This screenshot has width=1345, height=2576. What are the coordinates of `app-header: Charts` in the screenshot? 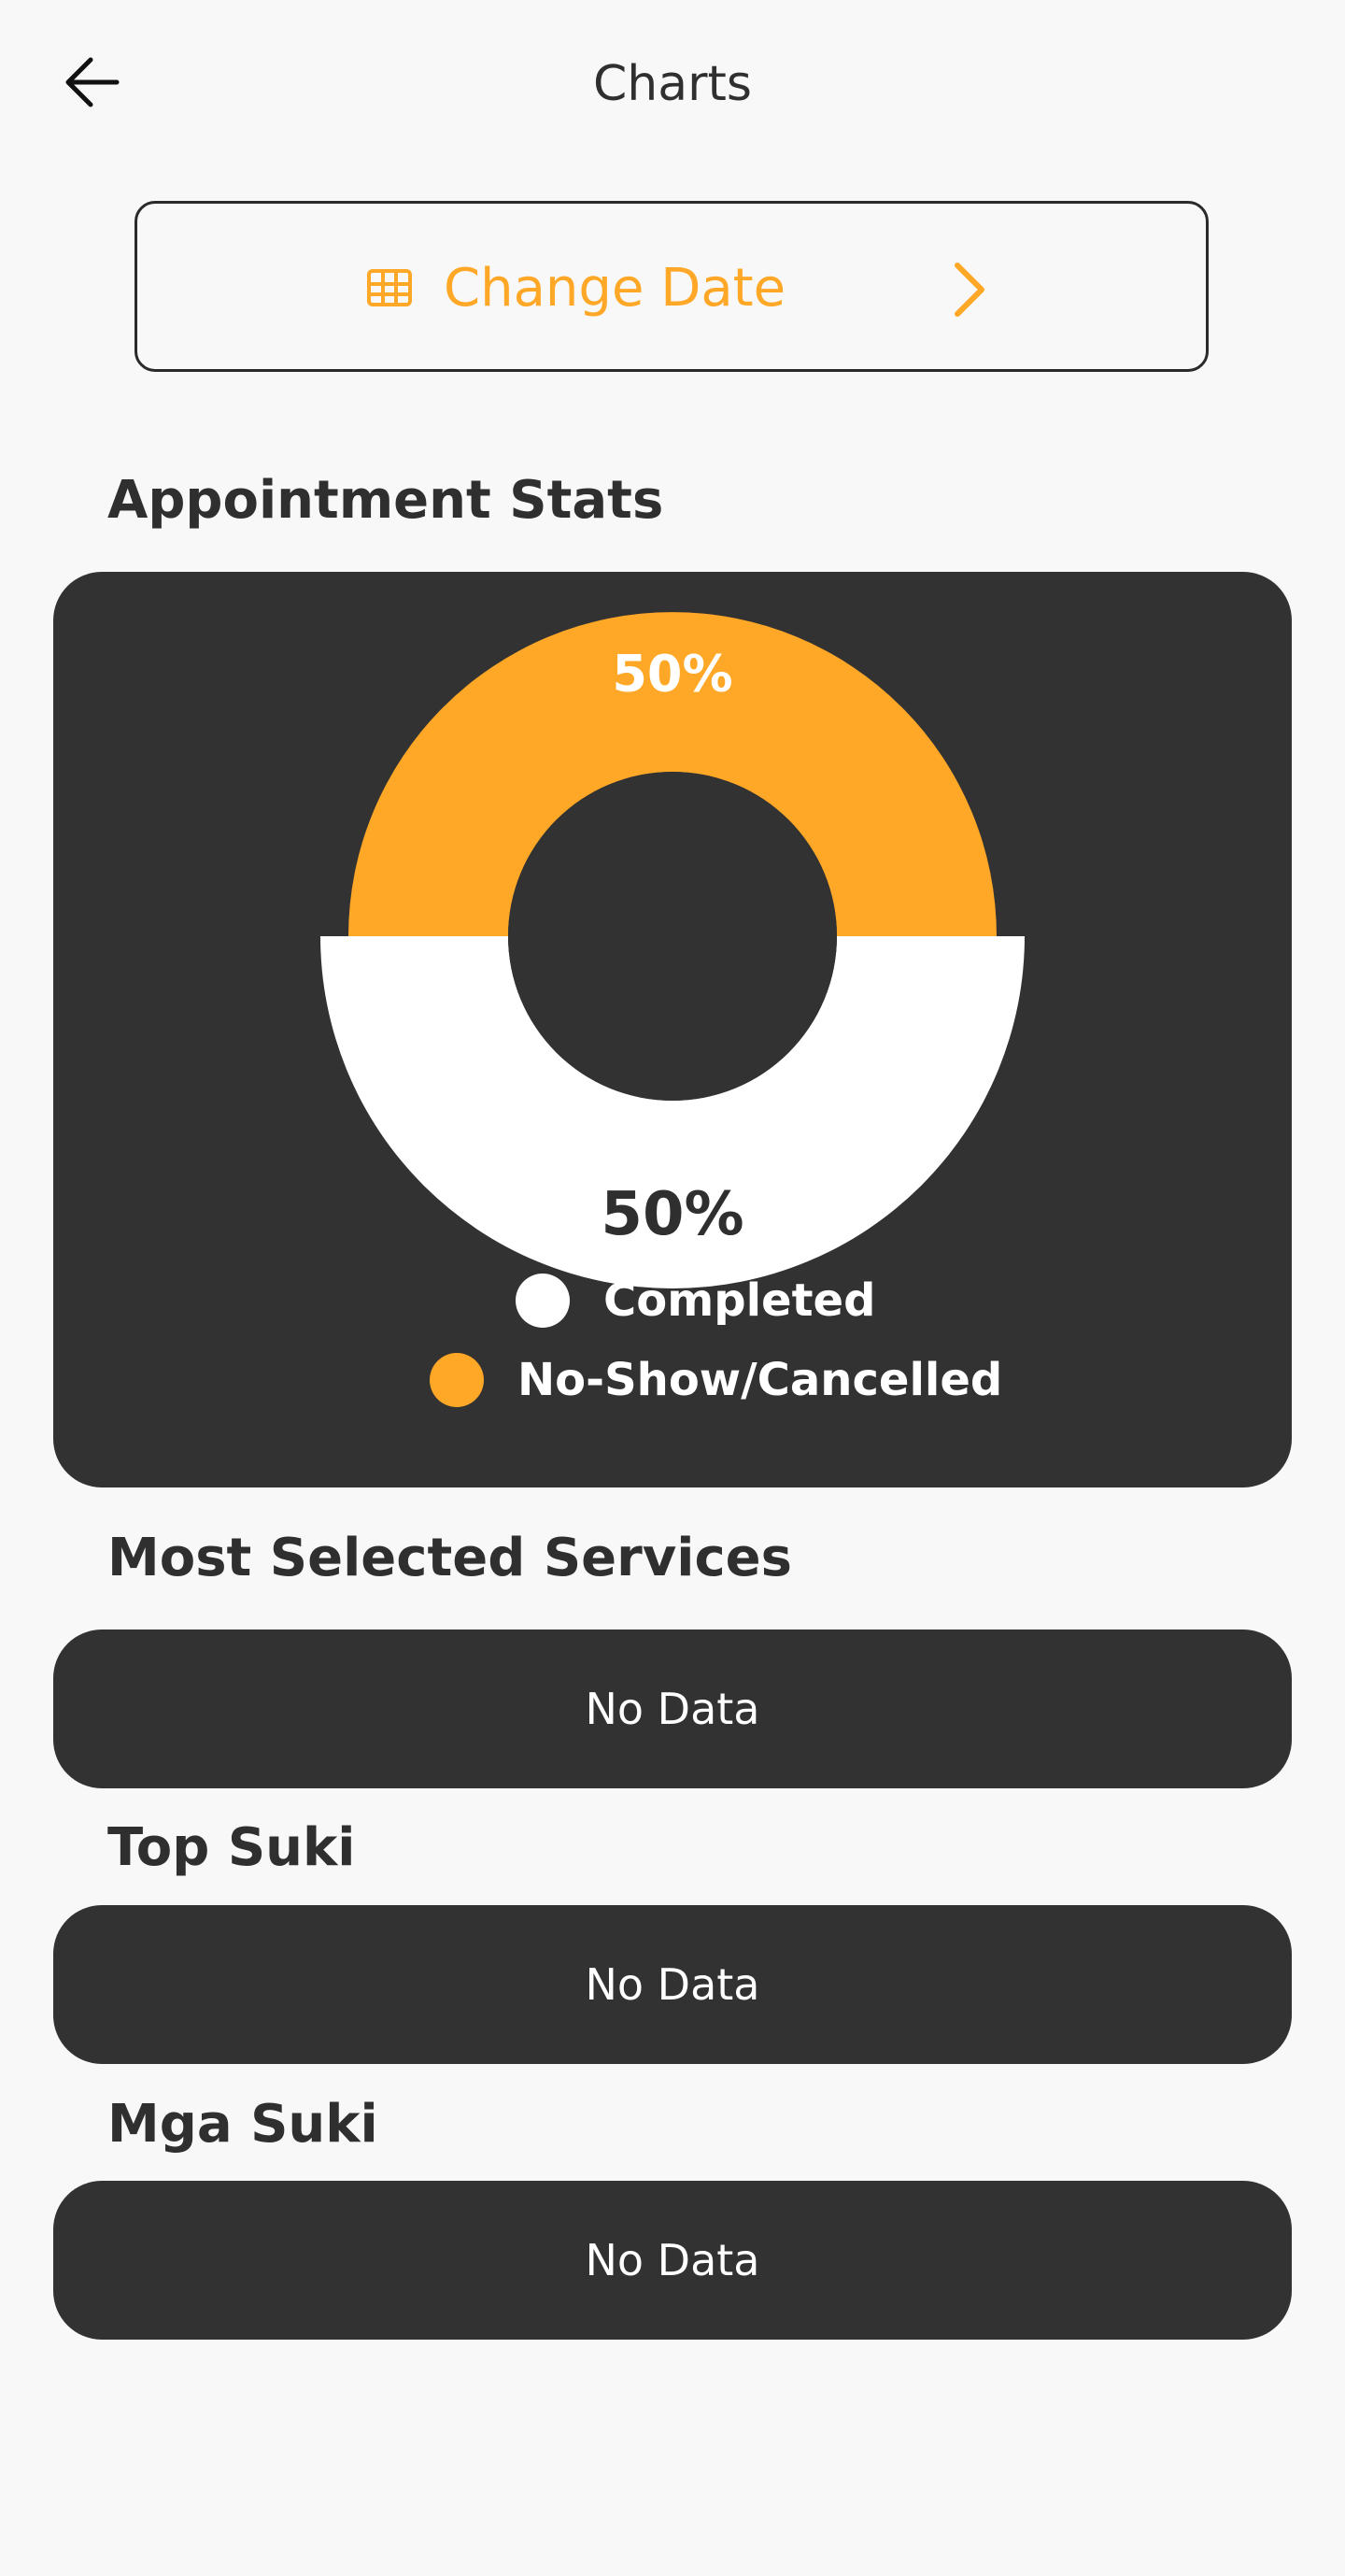 It's located at (672, 84).